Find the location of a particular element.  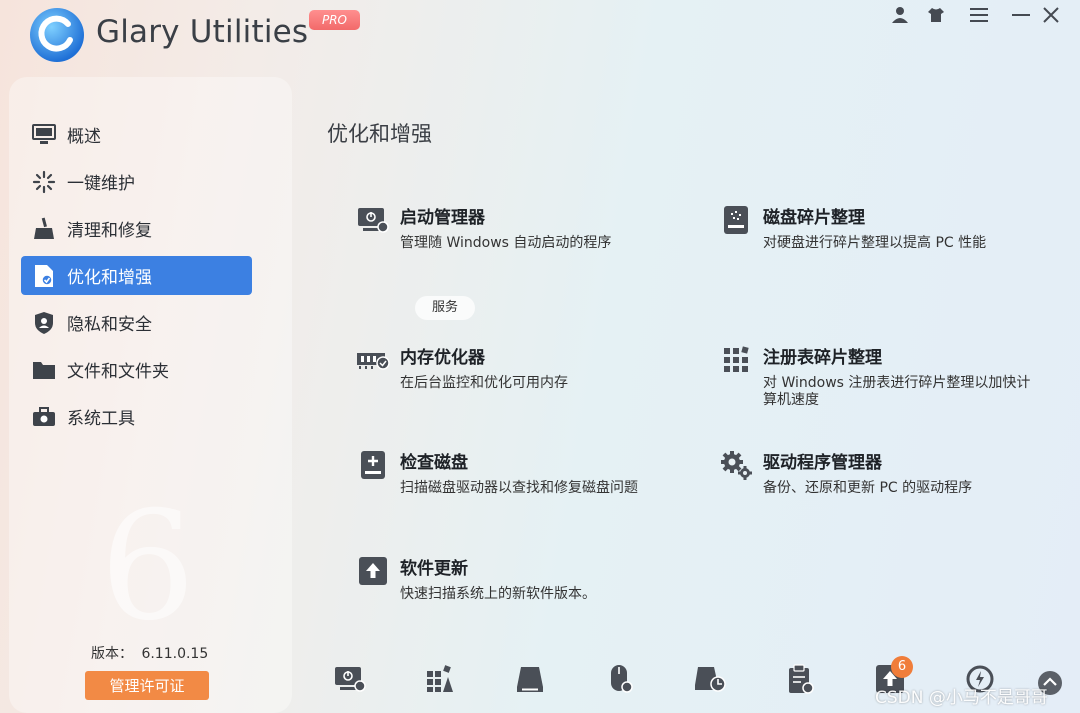

sidebar-item-overview: 概述 is located at coordinates (136, 134).